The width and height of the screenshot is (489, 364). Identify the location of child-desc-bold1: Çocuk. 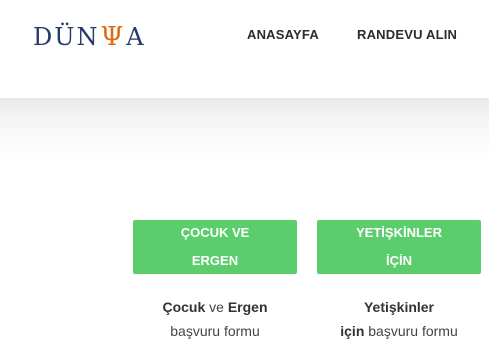
(184, 307).